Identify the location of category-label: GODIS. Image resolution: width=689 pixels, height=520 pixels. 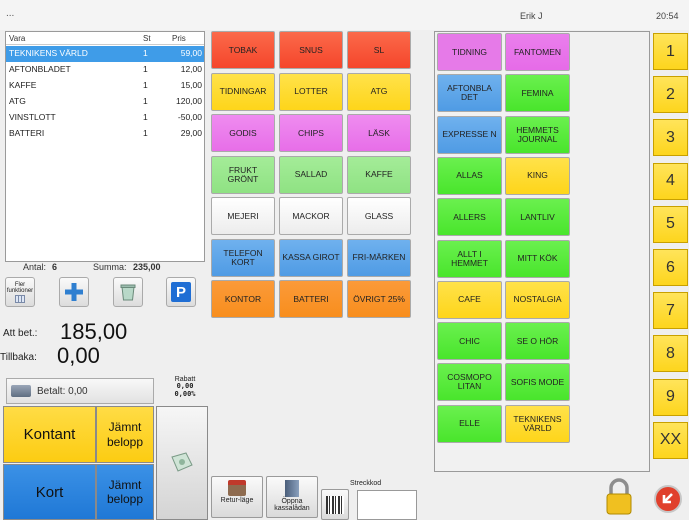
(243, 132).